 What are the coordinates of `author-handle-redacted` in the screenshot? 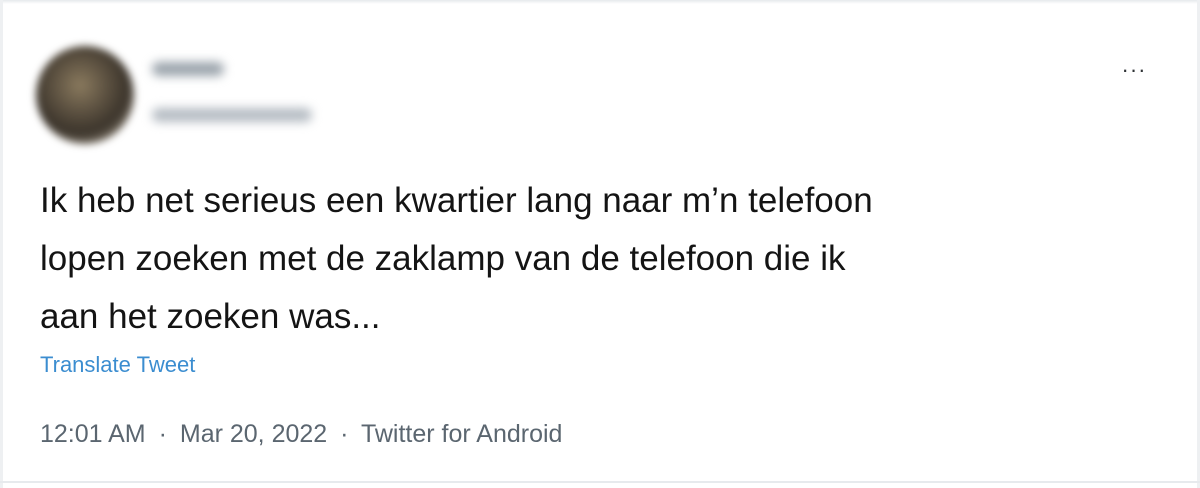 It's located at (232, 115).